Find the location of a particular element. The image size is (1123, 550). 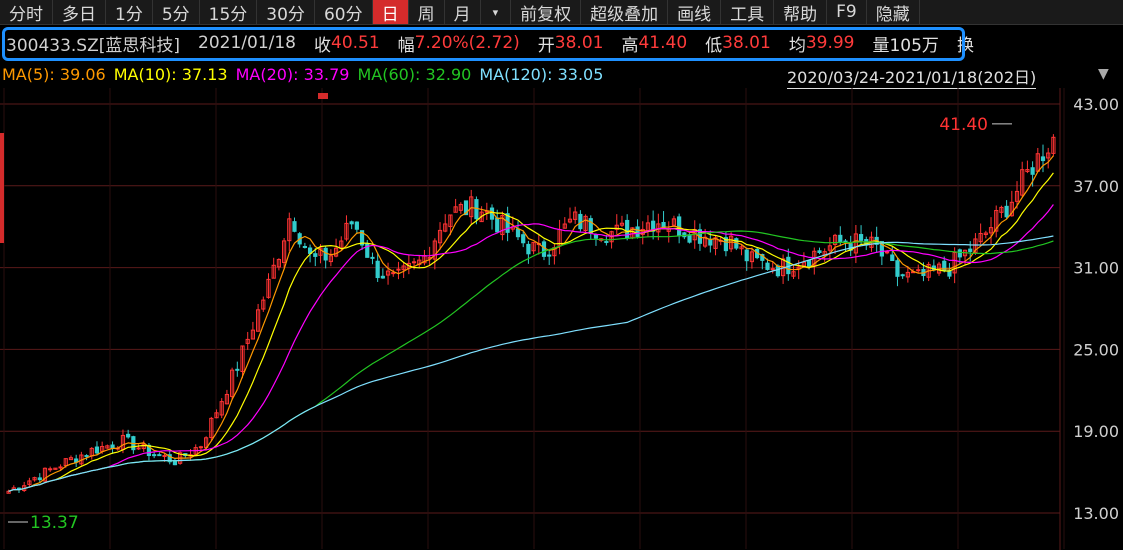

toolbar-item: F9 is located at coordinates (847, 12).